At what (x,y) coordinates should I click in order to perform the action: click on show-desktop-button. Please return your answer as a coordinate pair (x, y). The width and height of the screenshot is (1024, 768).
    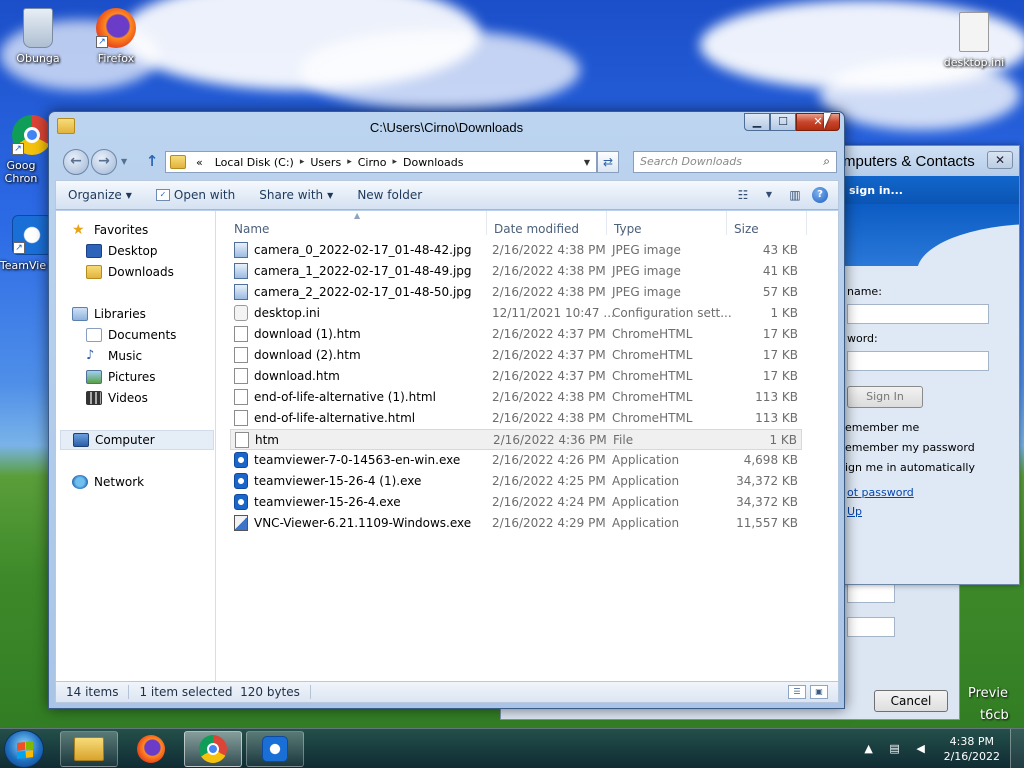
    Looking at the image, I should click on (1017, 748).